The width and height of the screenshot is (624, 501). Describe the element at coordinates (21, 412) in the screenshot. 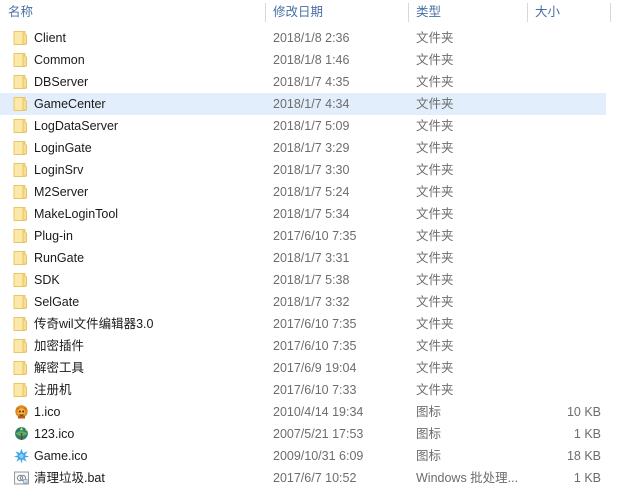

I see `lion-ico-icon` at that location.